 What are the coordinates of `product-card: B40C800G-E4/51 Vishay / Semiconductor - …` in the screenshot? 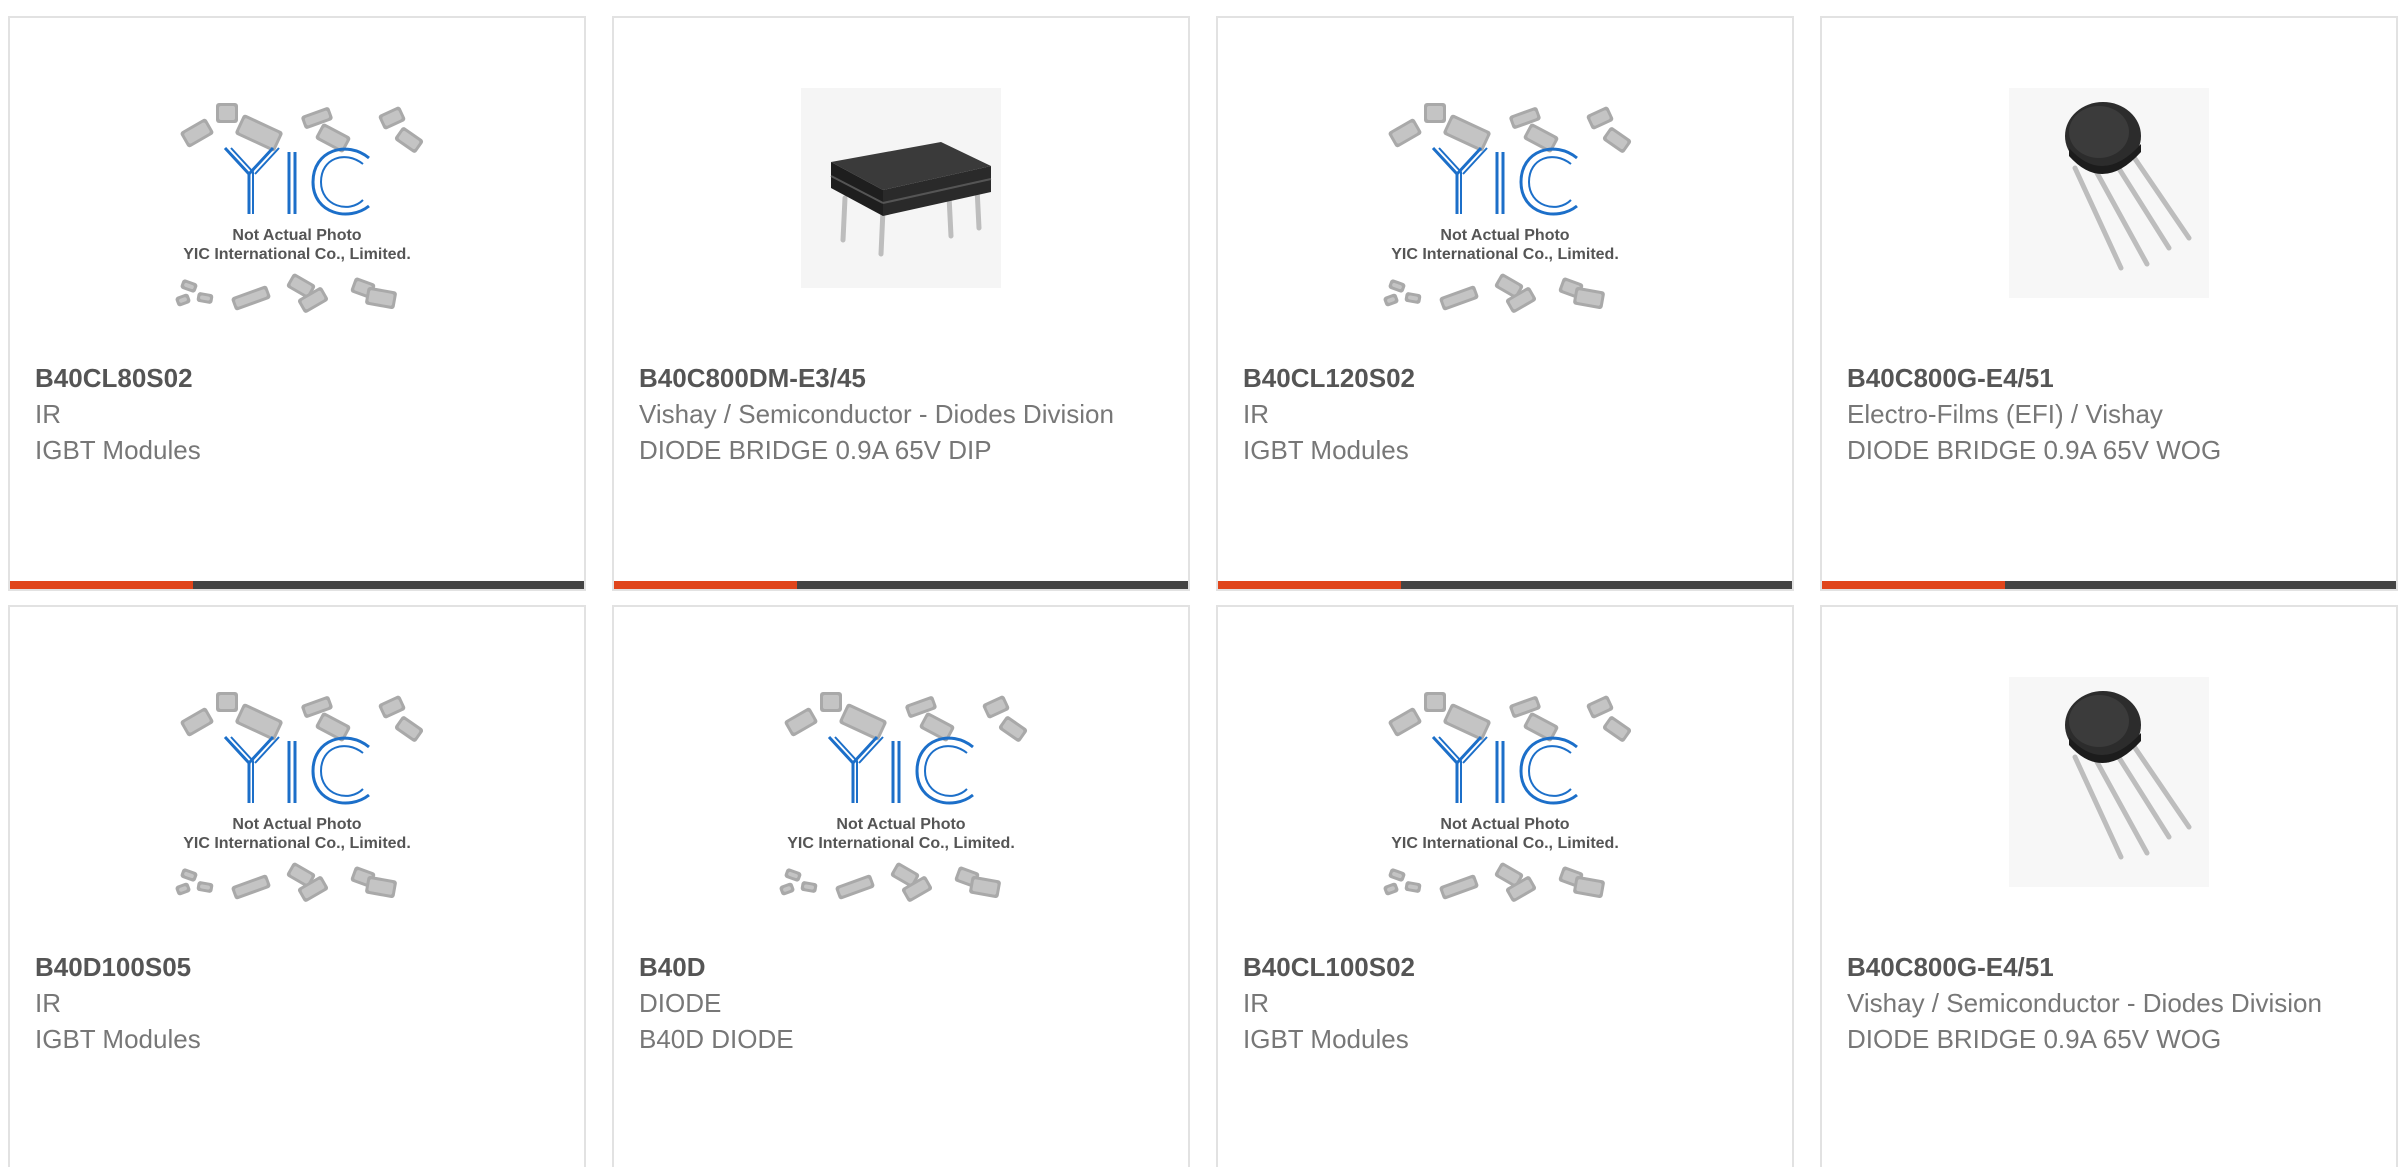 It's located at (2109, 886).